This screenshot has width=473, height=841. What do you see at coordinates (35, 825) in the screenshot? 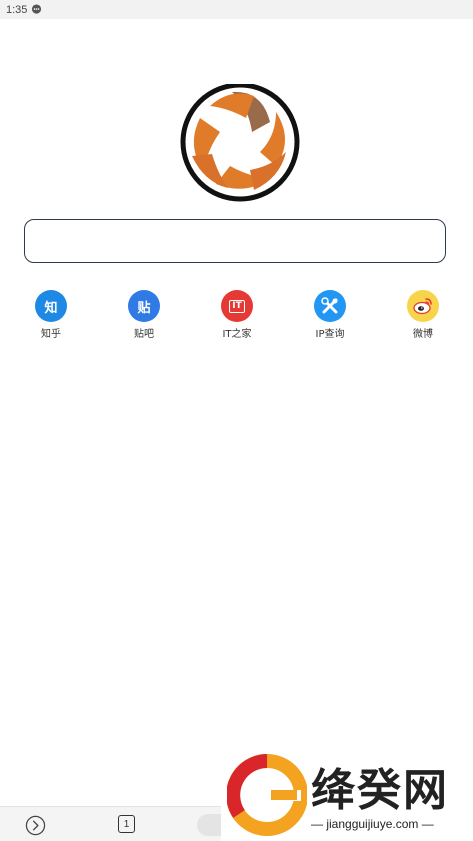
I see `chevron-right-icon` at bounding box center [35, 825].